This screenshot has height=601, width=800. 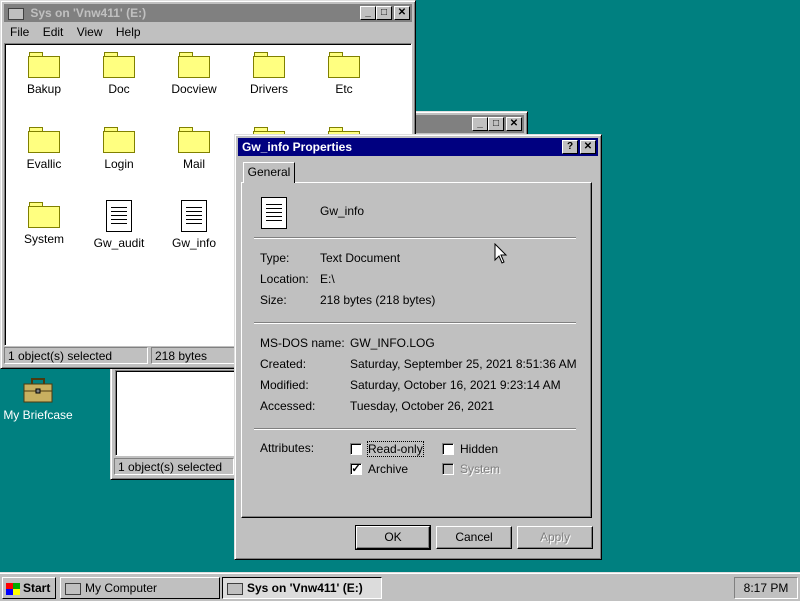 I want to click on field-label: Modified:, so click(x=284, y=385).